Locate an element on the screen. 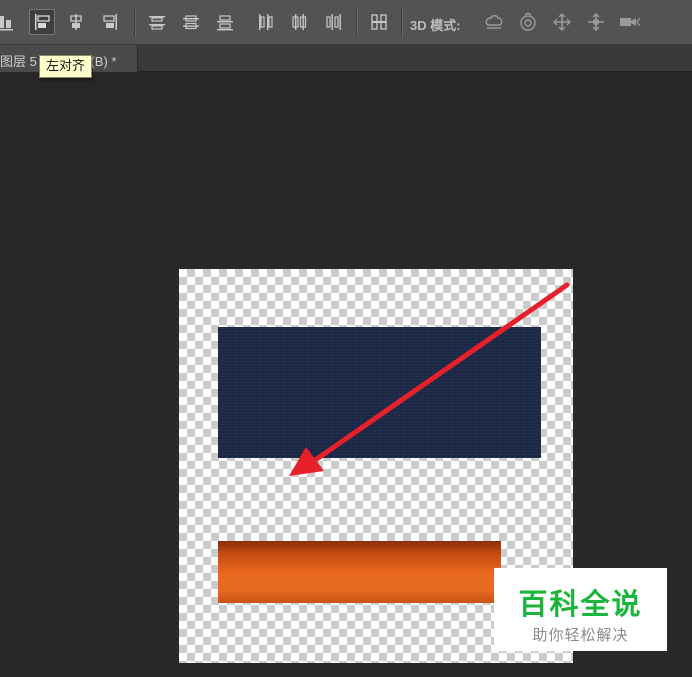  align-bottom-edges-icon is located at coordinates (6, 23).